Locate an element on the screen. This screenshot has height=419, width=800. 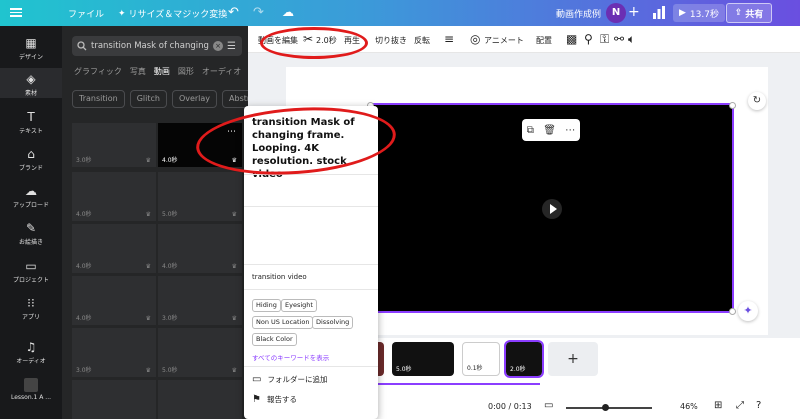
rail-item-brand: ⌂ ブランド is located at coordinates (31, 159).